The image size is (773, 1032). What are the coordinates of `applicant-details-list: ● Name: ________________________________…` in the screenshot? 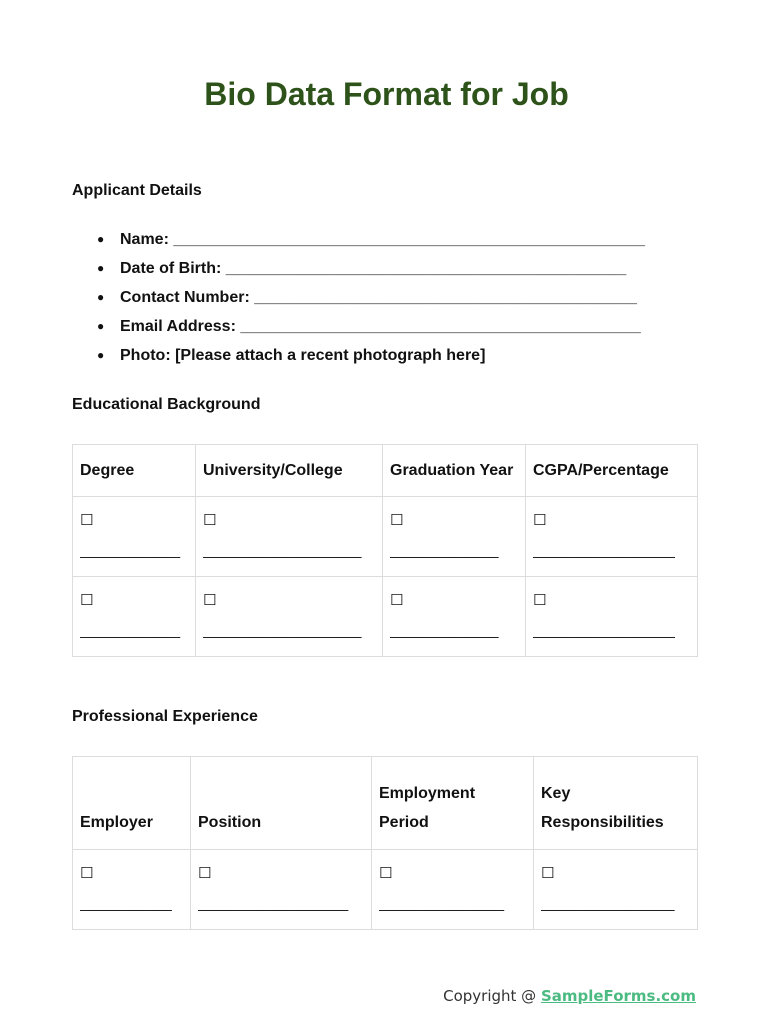 It's located at (358, 297).